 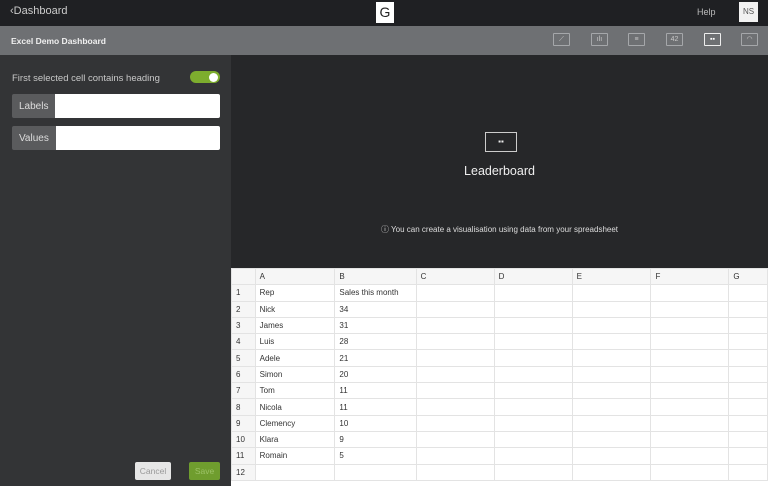 I want to click on row-number: 12, so click(x=243, y=472).